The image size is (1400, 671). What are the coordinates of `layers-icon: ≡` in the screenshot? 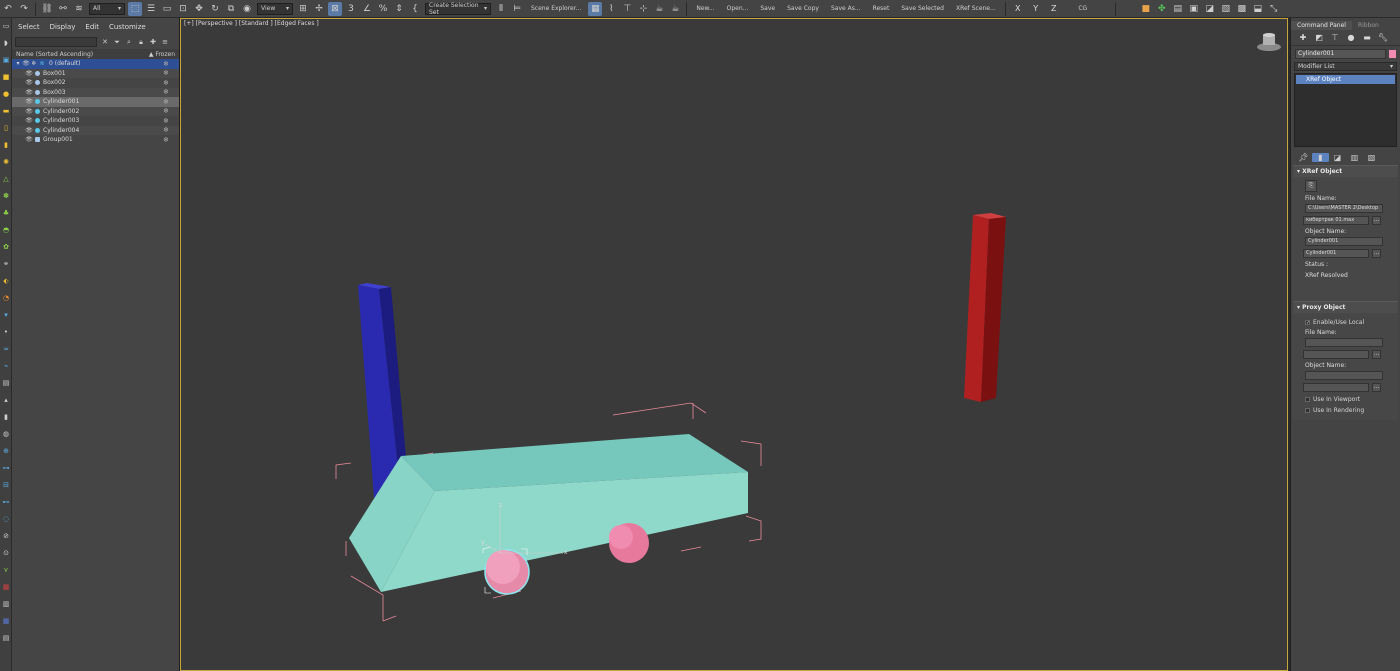 It's located at (165, 42).